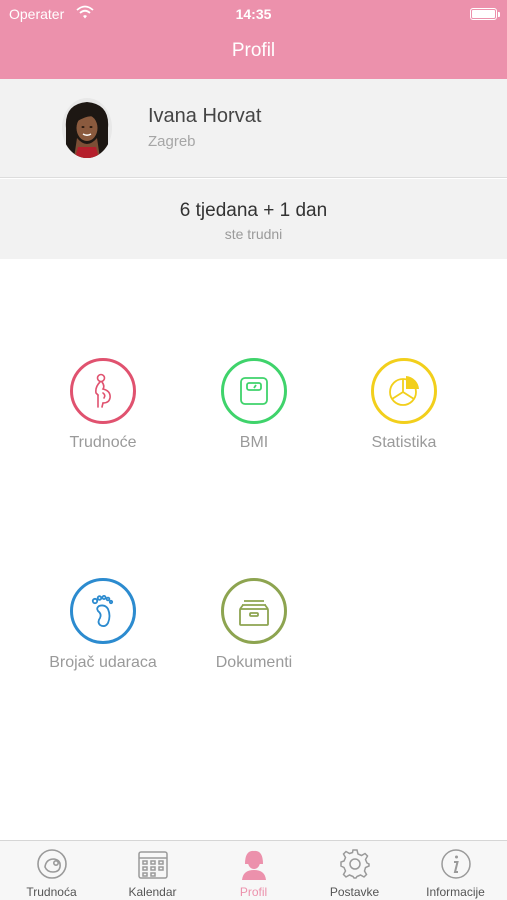 The image size is (507, 900). Describe the element at coordinates (254, 864) in the screenshot. I see `profile-icon` at that location.